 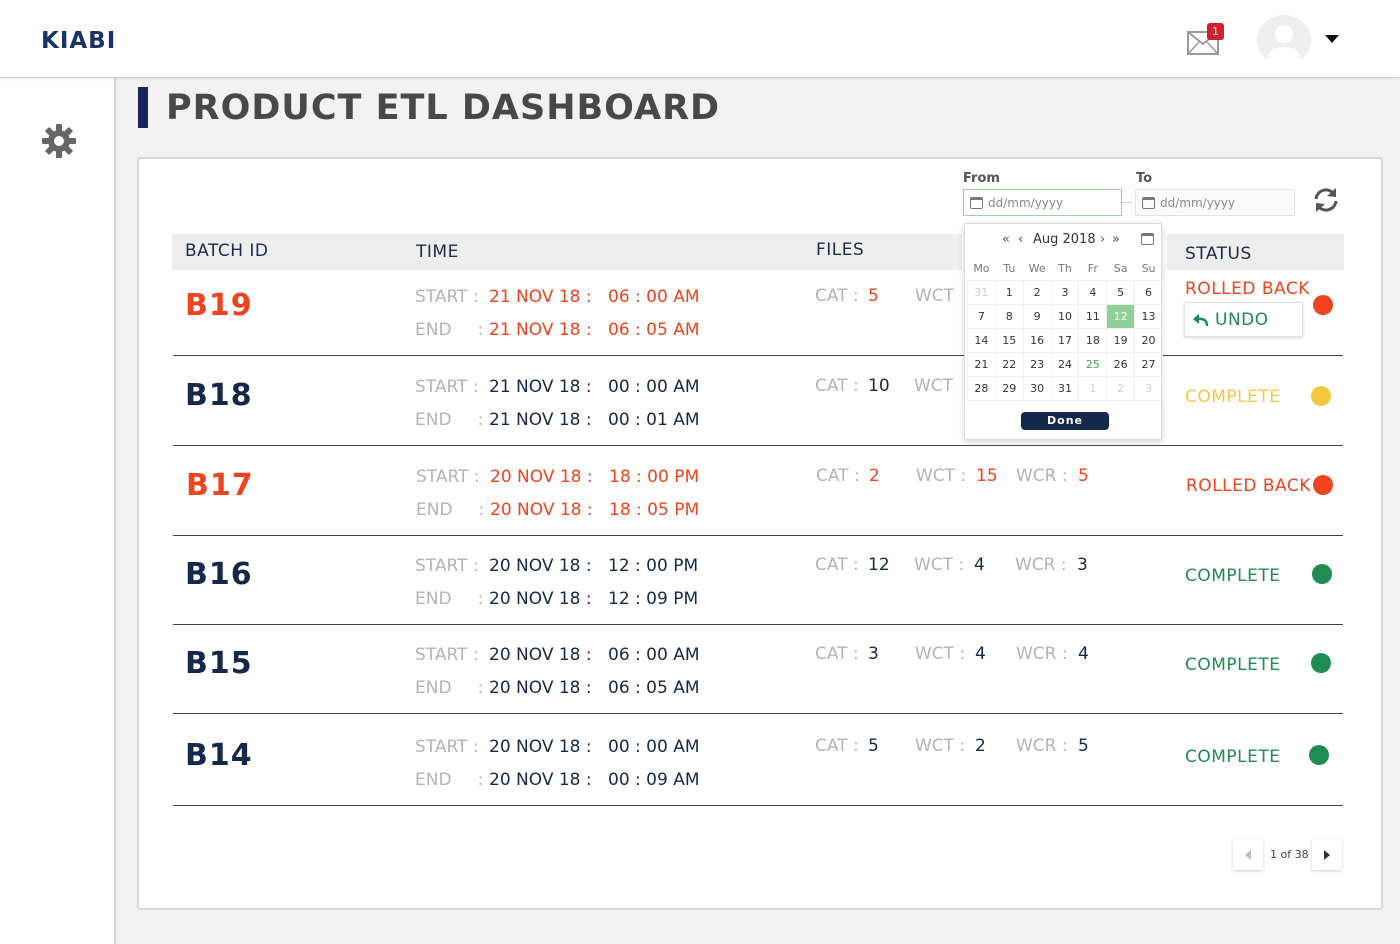 What do you see at coordinates (1243, 319) in the screenshot?
I see `undo-button: UNDO` at bounding box center [1243, 319].